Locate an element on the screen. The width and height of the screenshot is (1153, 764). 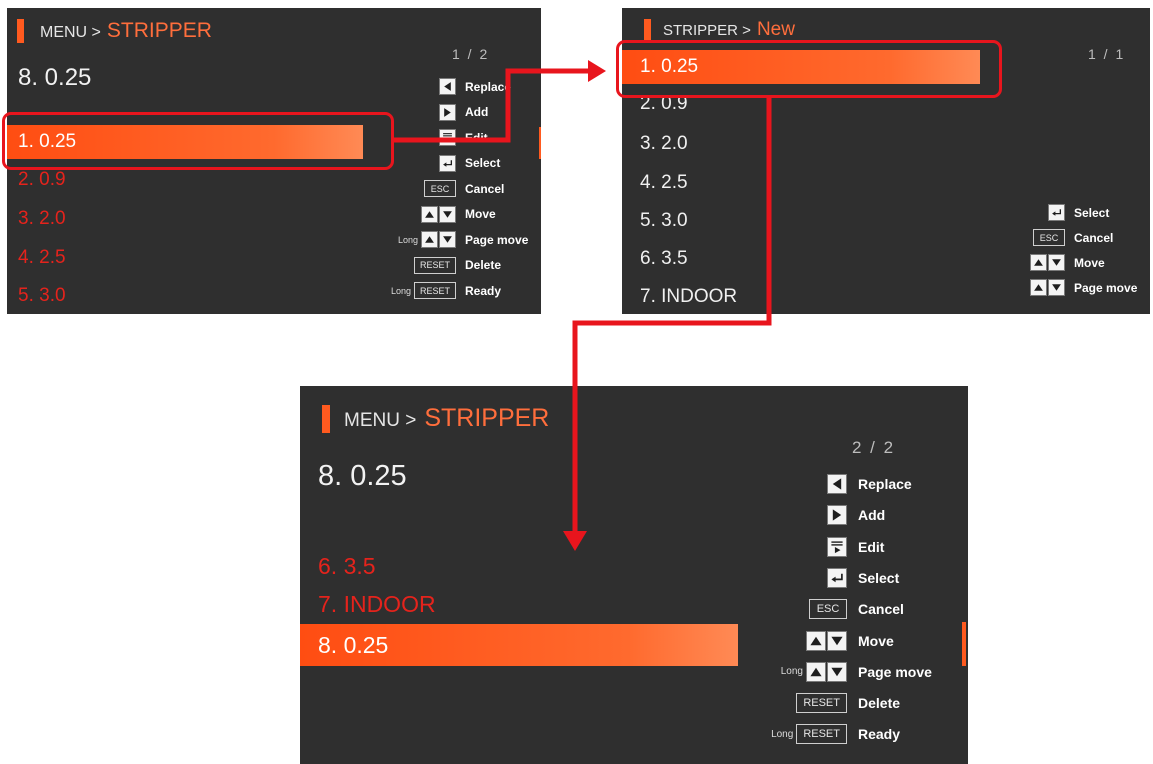
legend-item: Long RESET Ready is located at coordinates (859, 734).